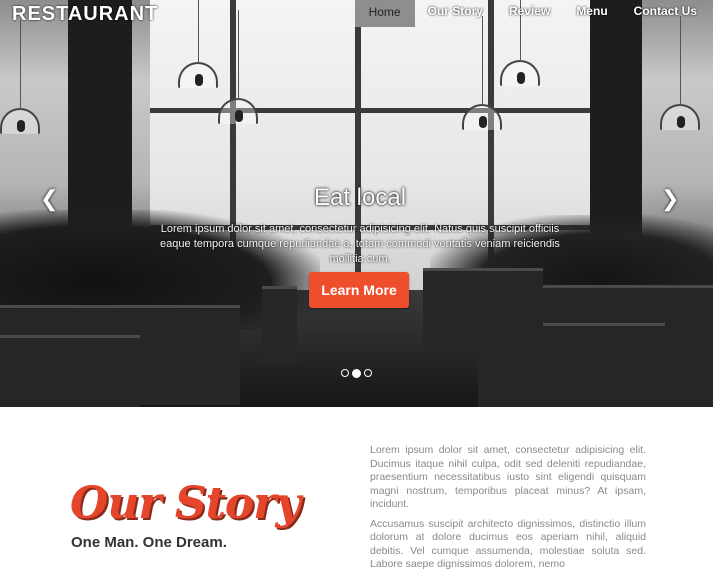 The height and width of the screenshot is (578, 713). I want to click on nav-item-our-story: Our Story, so click(455, 13).